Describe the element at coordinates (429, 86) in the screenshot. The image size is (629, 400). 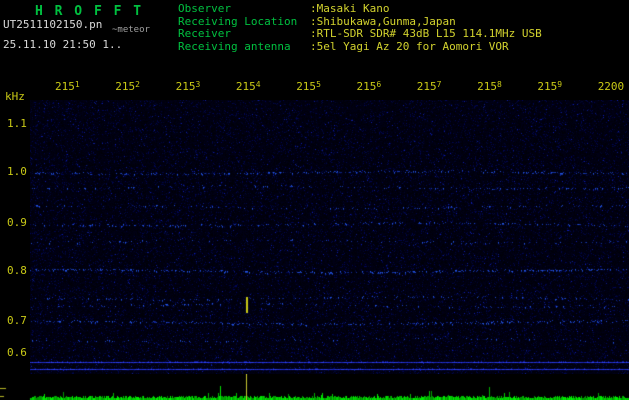
I see `time-tick-label: 2157` at that location.